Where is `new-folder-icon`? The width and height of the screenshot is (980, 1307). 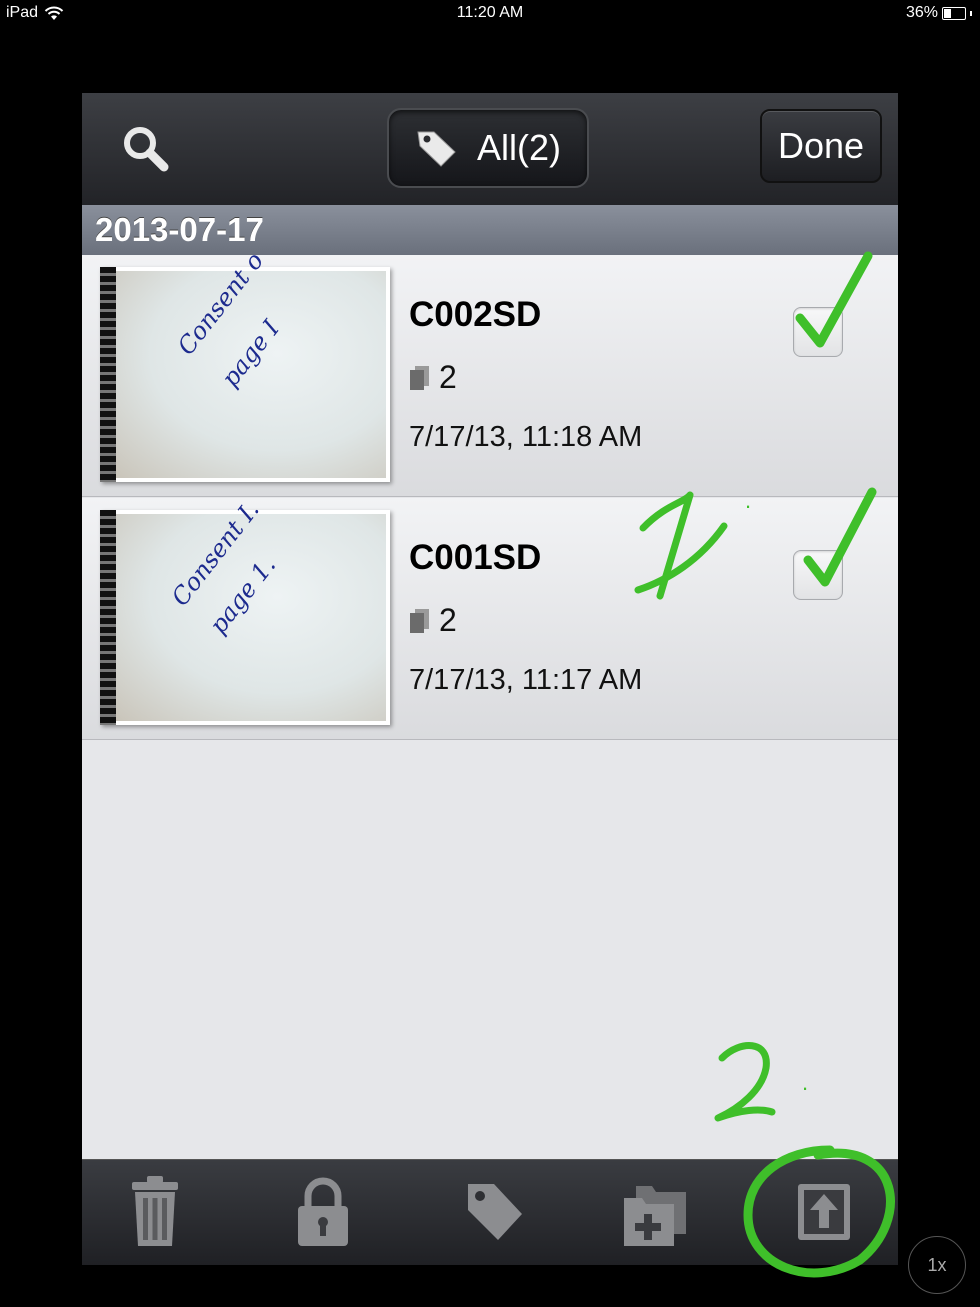 new-folder-icon is located at coordinates (655, 1216).